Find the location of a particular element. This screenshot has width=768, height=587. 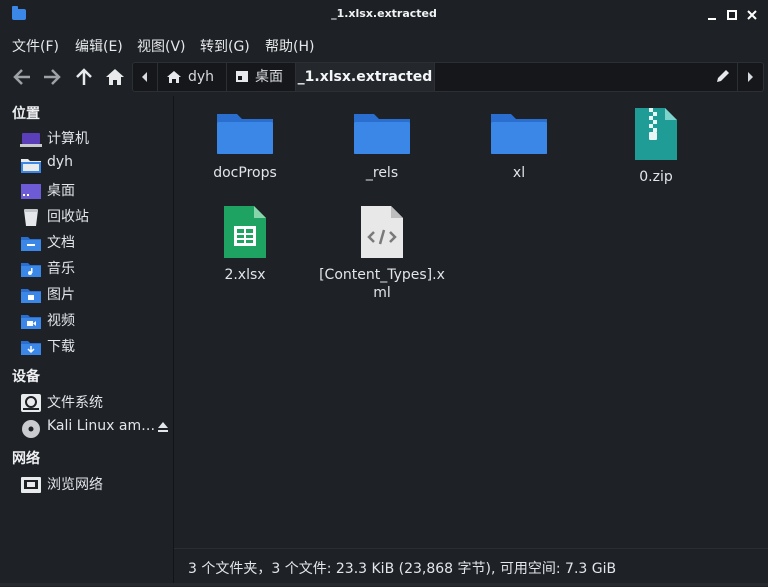

crumb-home: dyh is located at coordinates (192, 77).